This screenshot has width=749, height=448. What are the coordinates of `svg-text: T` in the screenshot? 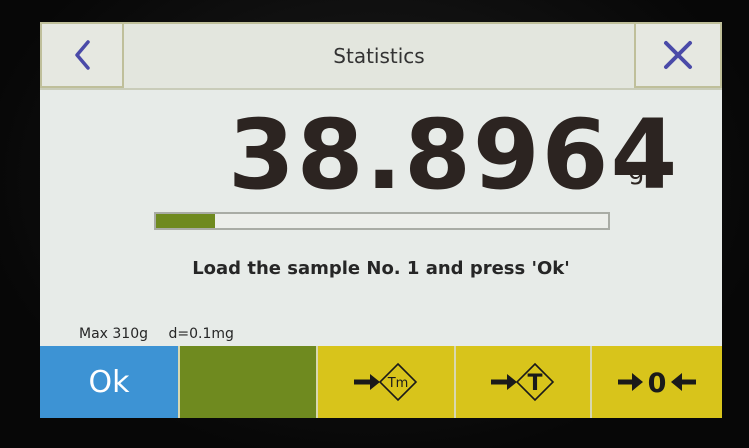 It's located at (534, 383).